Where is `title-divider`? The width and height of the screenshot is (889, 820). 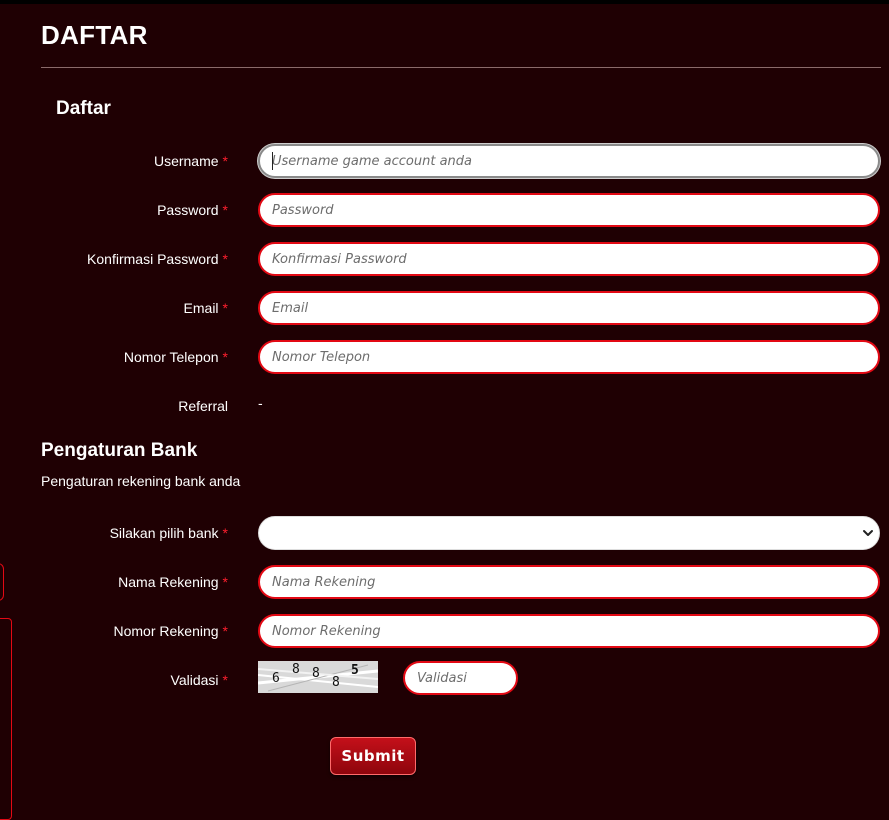
title-divider is located at coordinates (461, 67).